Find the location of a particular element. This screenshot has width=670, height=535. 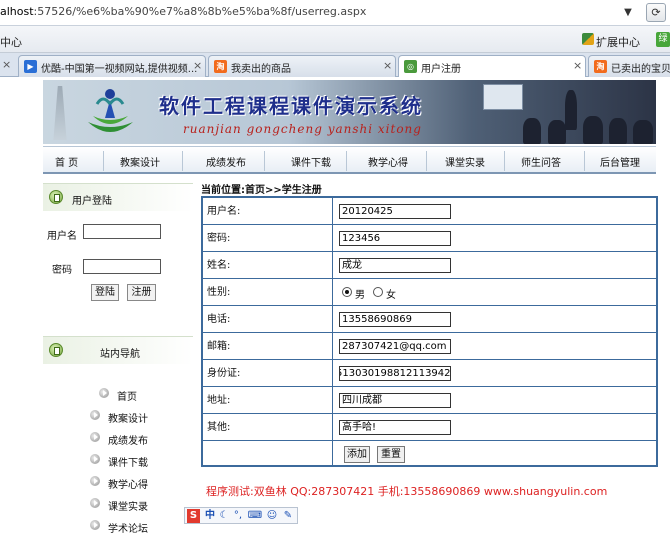

tab-sold-goods: 淘 已卖出的宝贝 is located at coordinates (629, 66).